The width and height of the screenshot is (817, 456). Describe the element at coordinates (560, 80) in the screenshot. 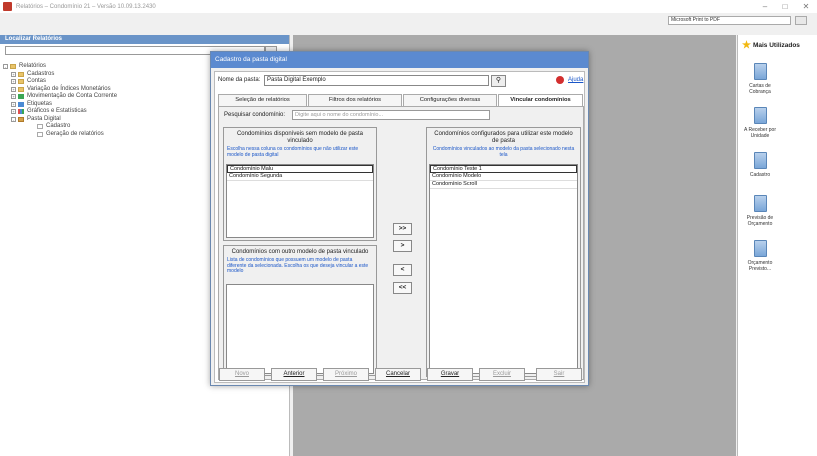

I see `help-icon` at that location.